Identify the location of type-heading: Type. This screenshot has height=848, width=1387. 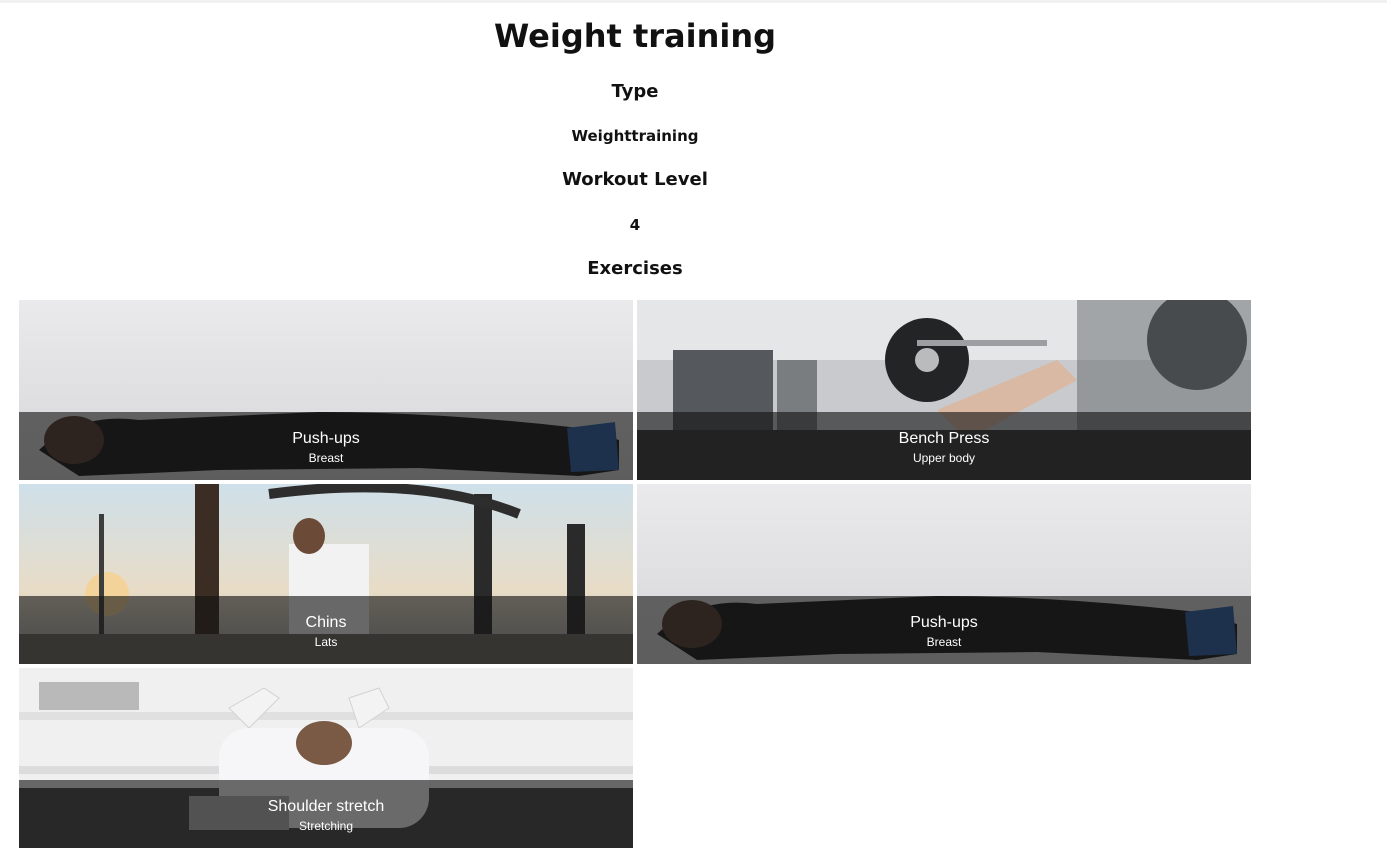
(635, 91).